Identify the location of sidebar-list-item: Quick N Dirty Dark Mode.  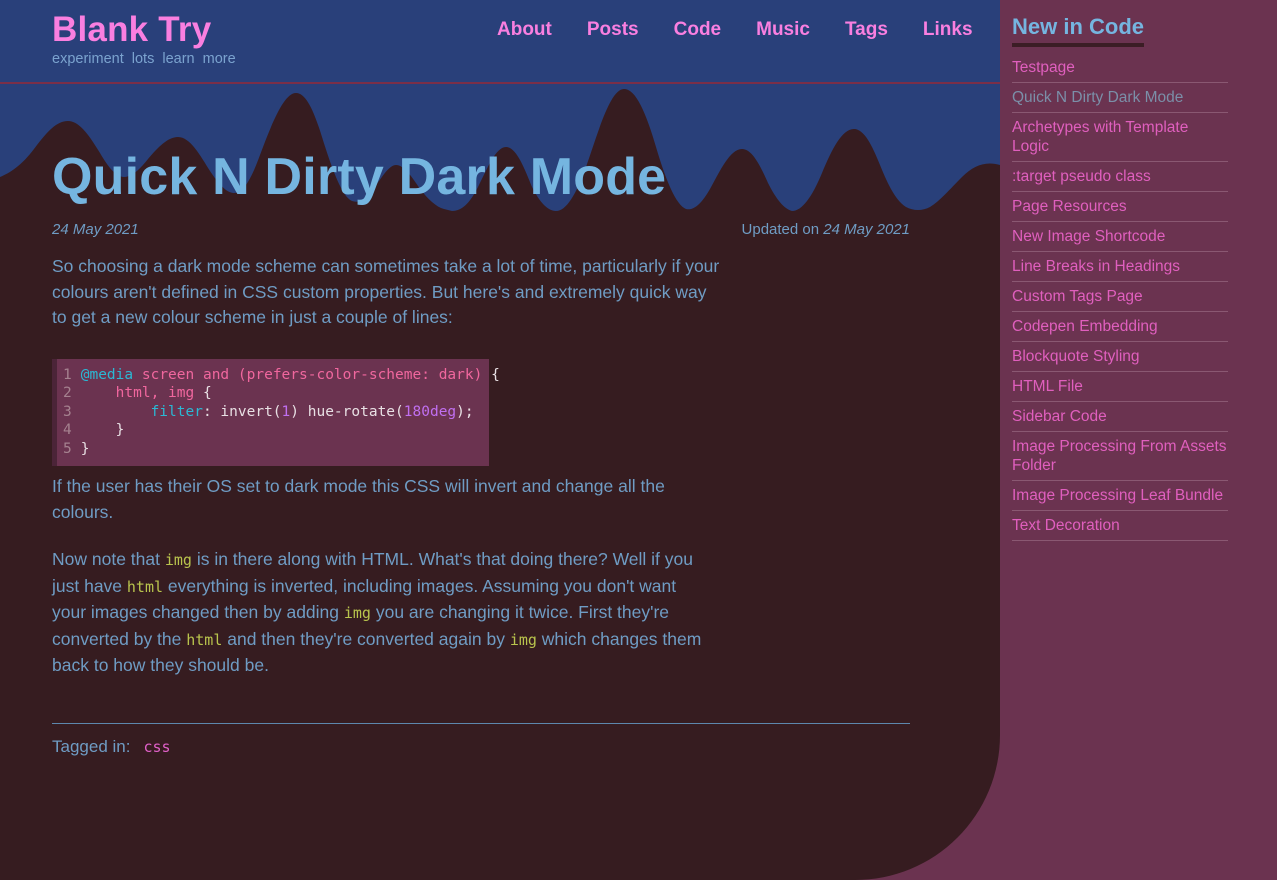
(1120, 98).